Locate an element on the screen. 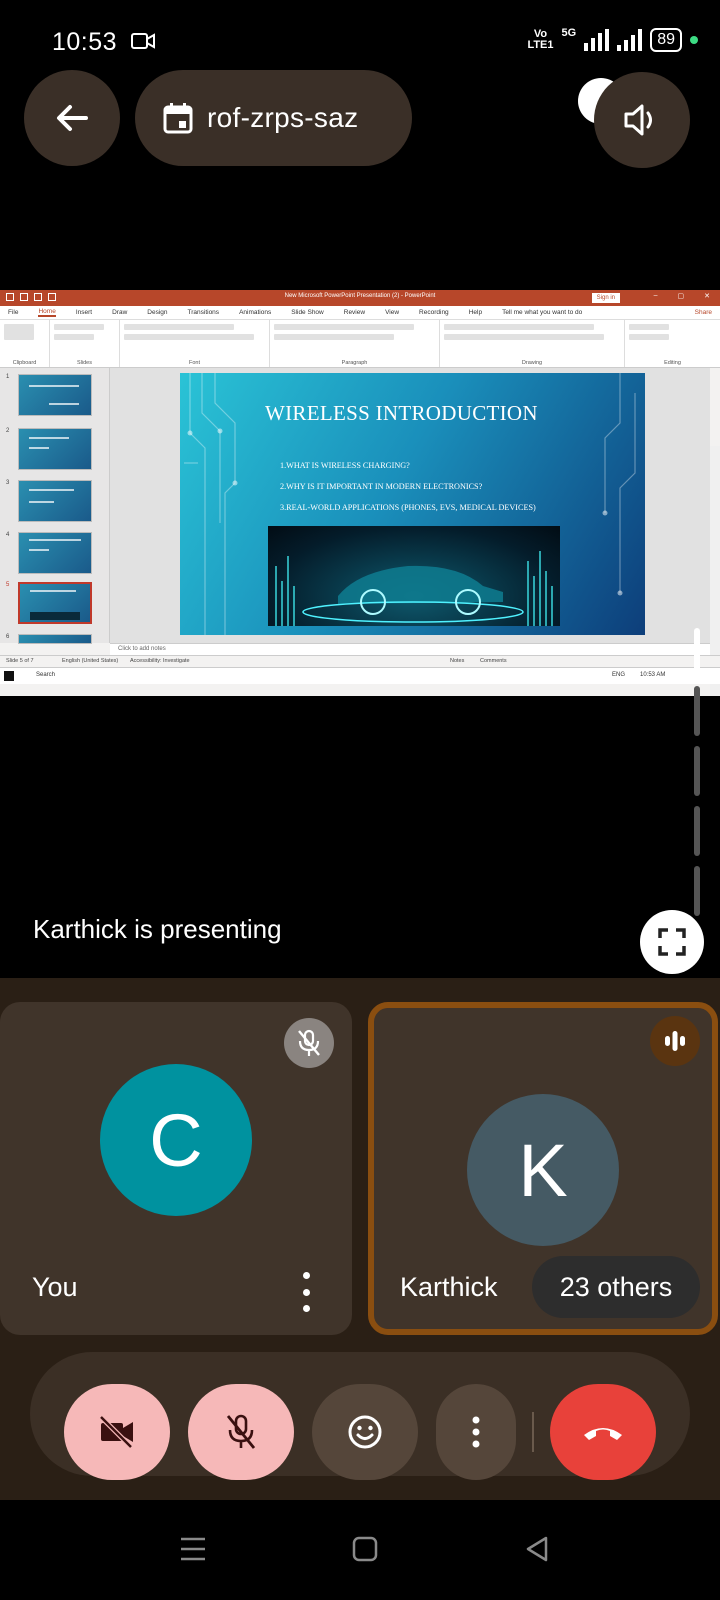  notes-toggle: Notes is located at coordinates (457, 661).